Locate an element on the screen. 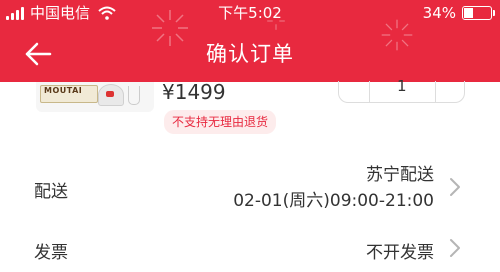 Image resolution: width=500 pixels, height=272 pixels. delivery-label: 配送 is located at coordinates (51, 192).